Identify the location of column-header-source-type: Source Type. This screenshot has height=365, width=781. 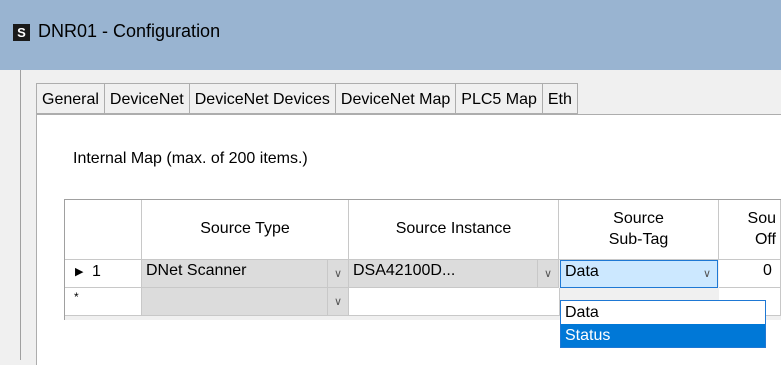
(245, 230).